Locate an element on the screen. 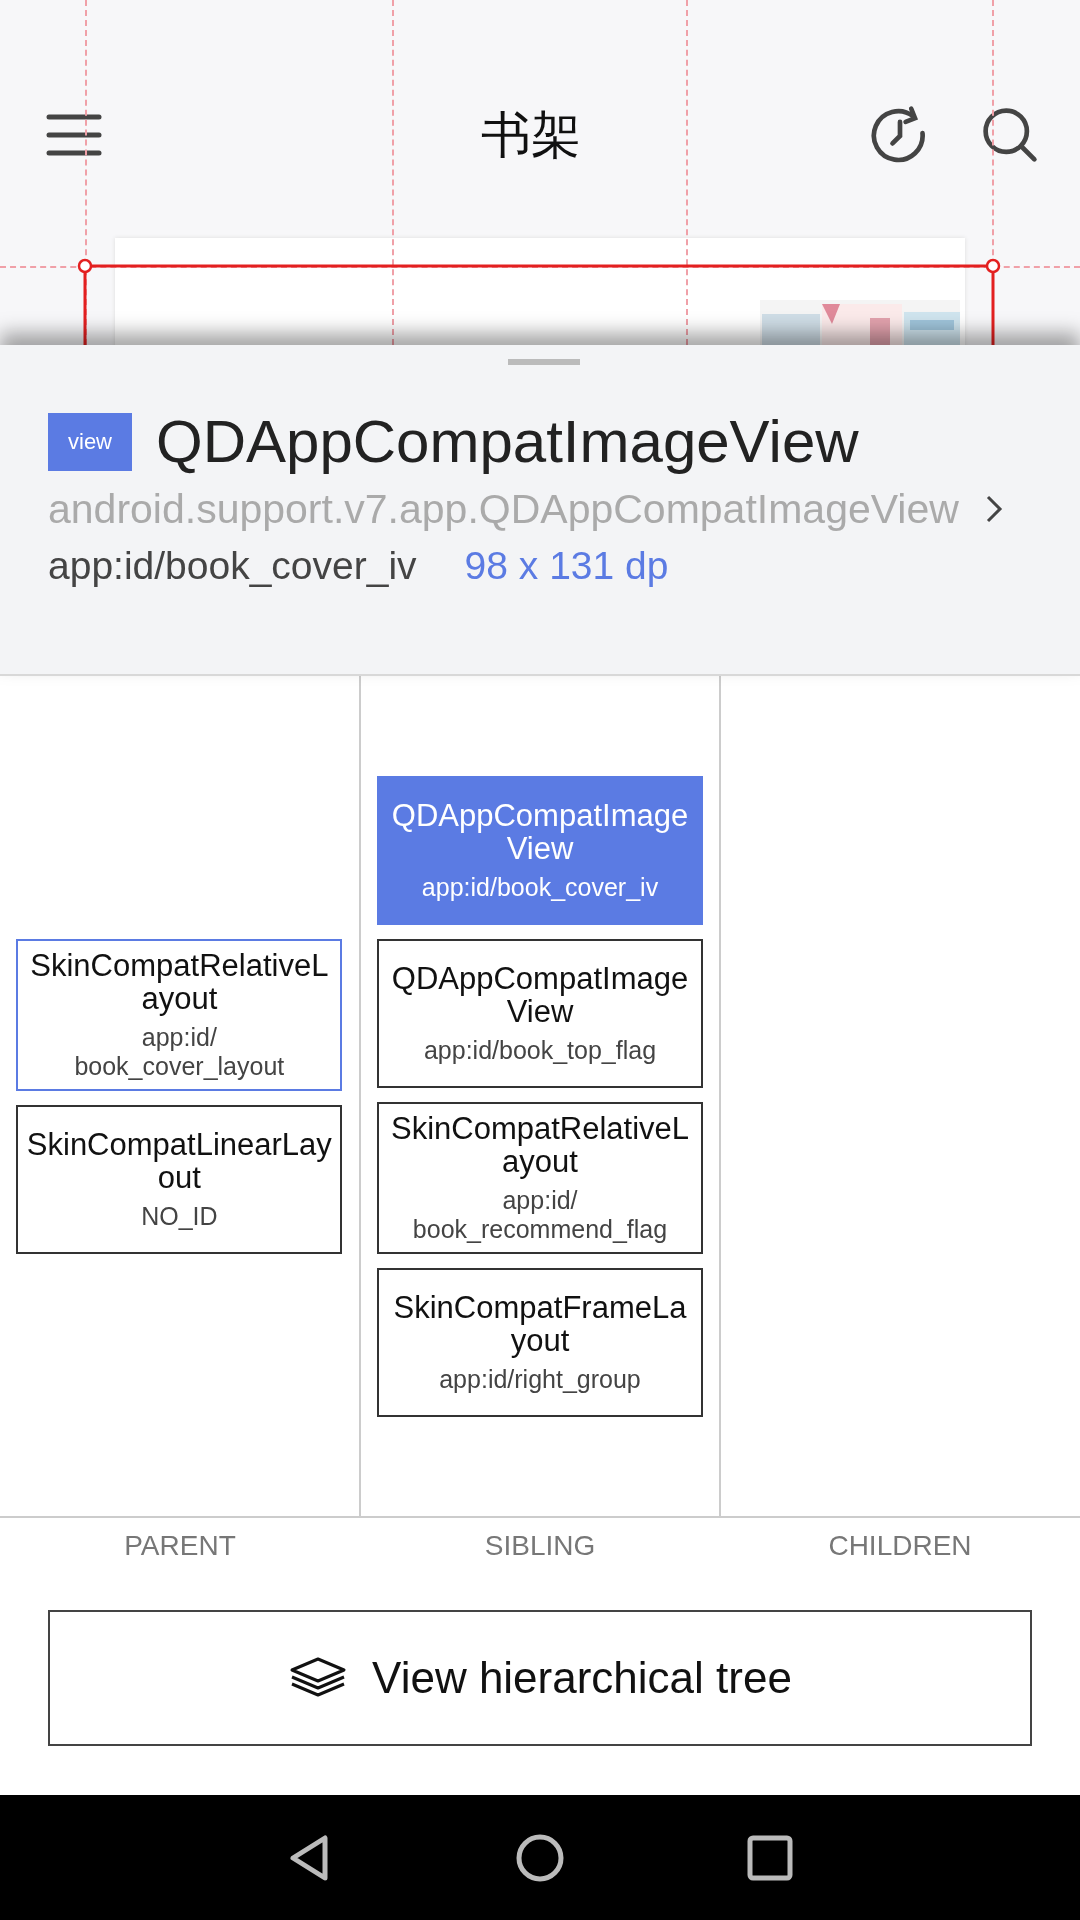  view-tree-button: View hierarchical tree is located at coordinates (540, 1678).